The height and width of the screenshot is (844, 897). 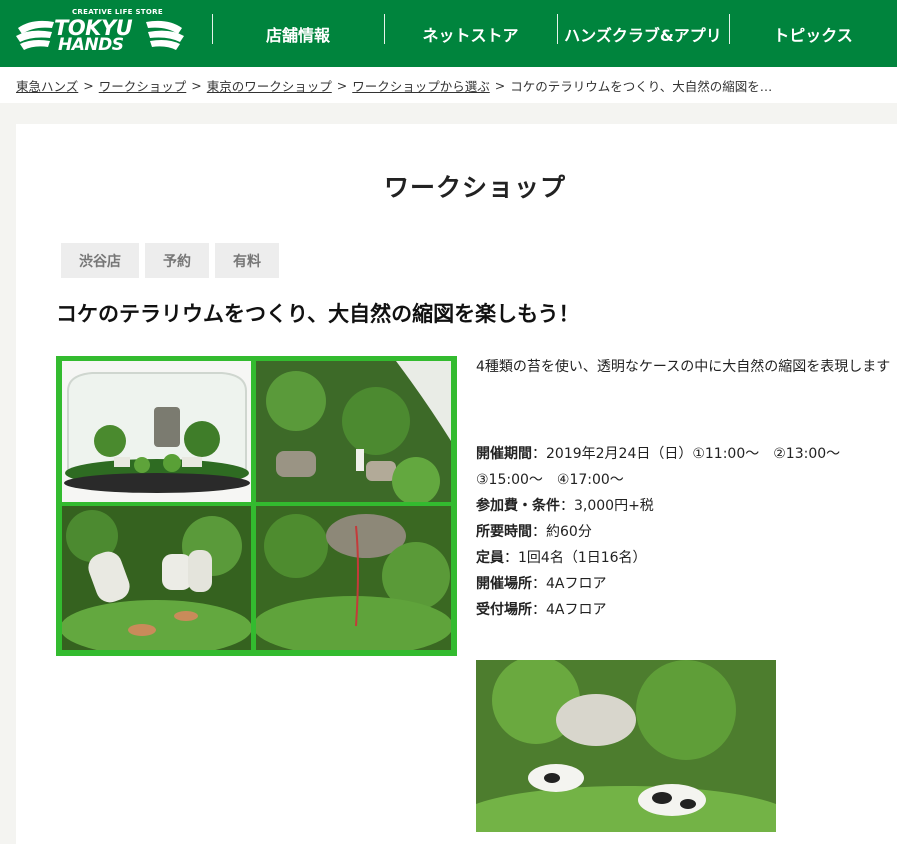 I want to click on detail-label: 受付場所, so click(x=504, y=610).